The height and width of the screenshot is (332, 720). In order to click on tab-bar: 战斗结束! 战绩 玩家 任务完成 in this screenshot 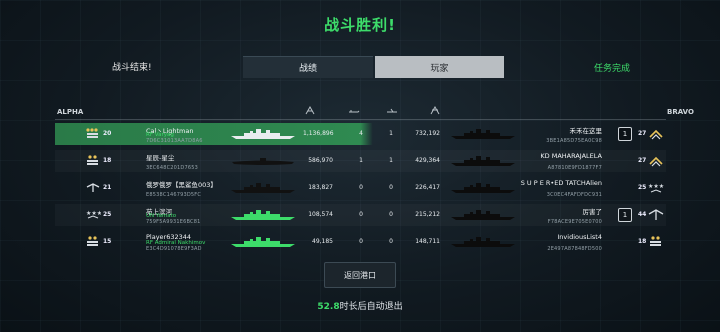, I will do `click(360, 67)`.